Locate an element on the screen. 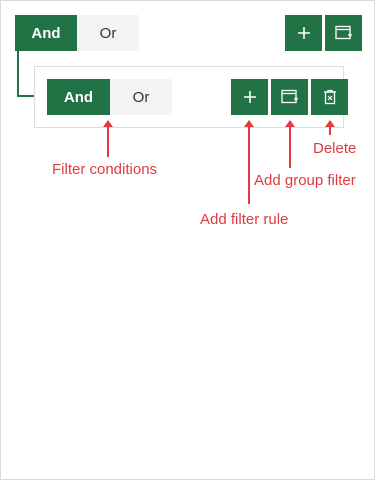 The height and width of the screenshot is (480, 375). filter-conditions-arrow is located at coordinates (108, 138).